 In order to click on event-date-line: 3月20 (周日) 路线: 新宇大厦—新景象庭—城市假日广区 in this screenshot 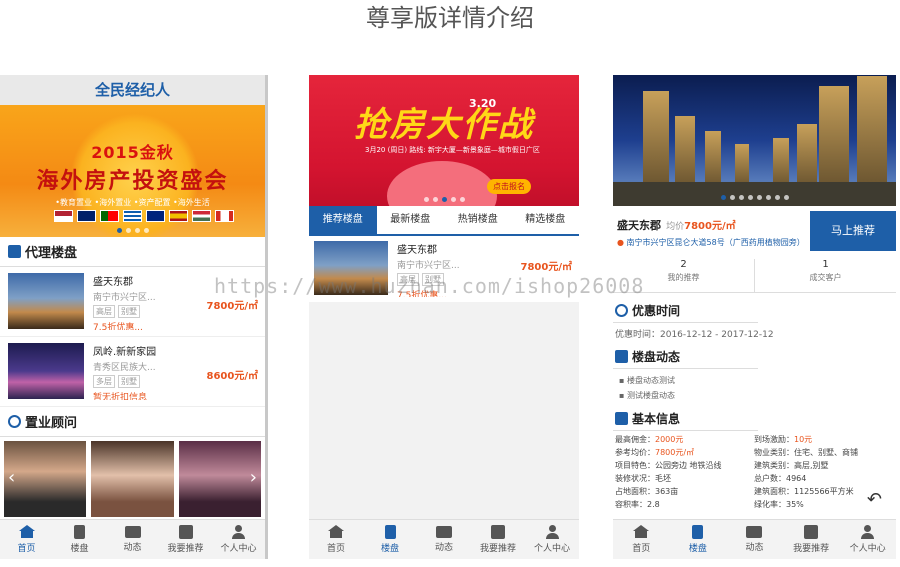, I will do `click(452, 150)`.